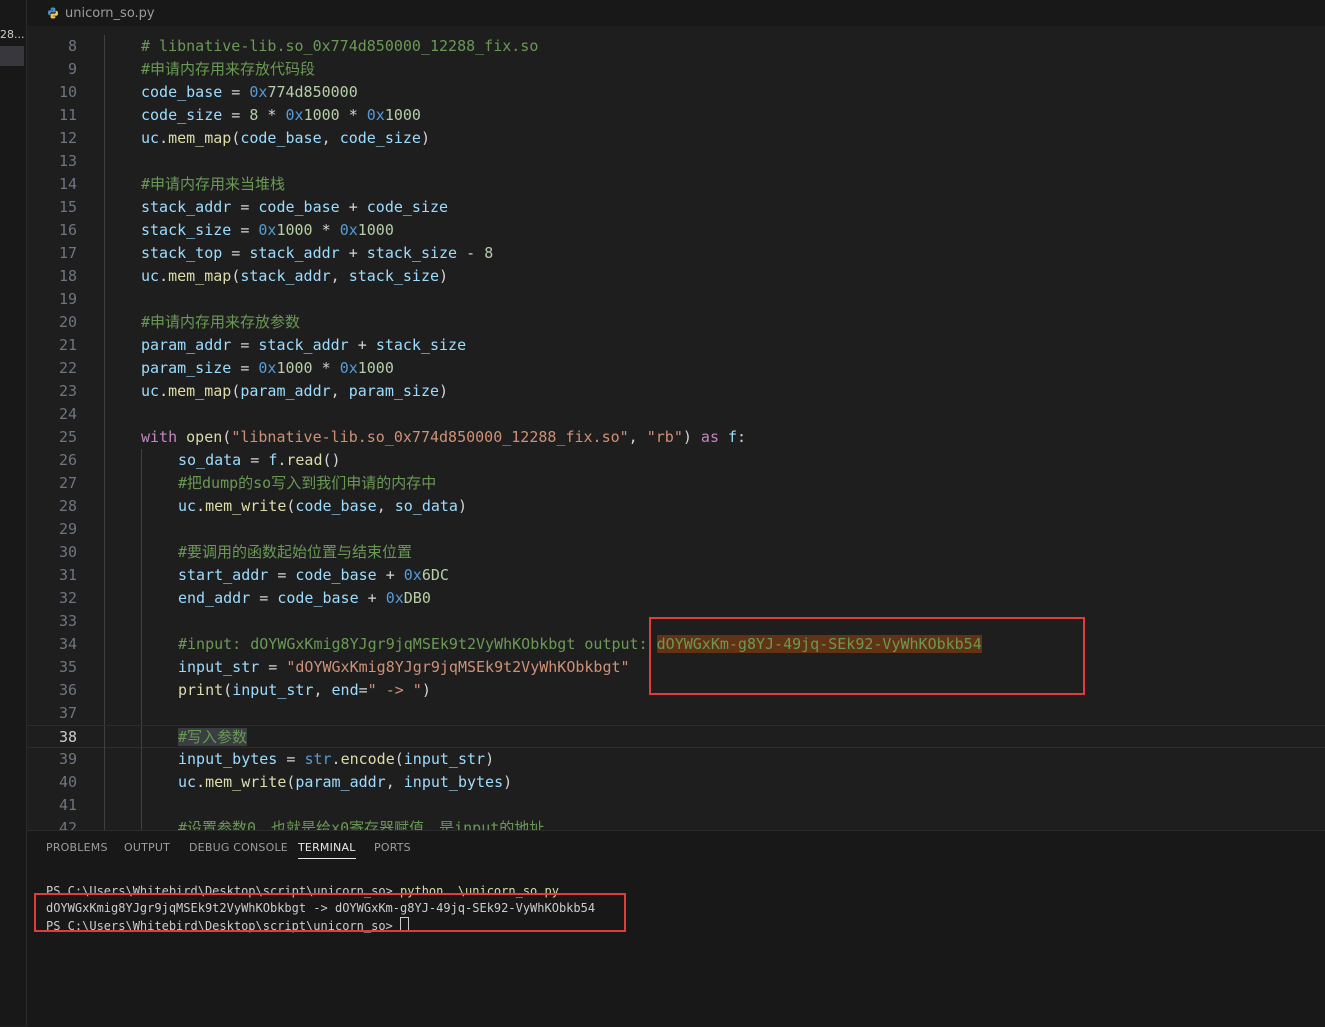 The image size is (1325, 1027). Describe the element at coordinates (676, 138) in the screenshot. I see `code-line: 12 uc.mem_map(code_base, code_size)` at that location.